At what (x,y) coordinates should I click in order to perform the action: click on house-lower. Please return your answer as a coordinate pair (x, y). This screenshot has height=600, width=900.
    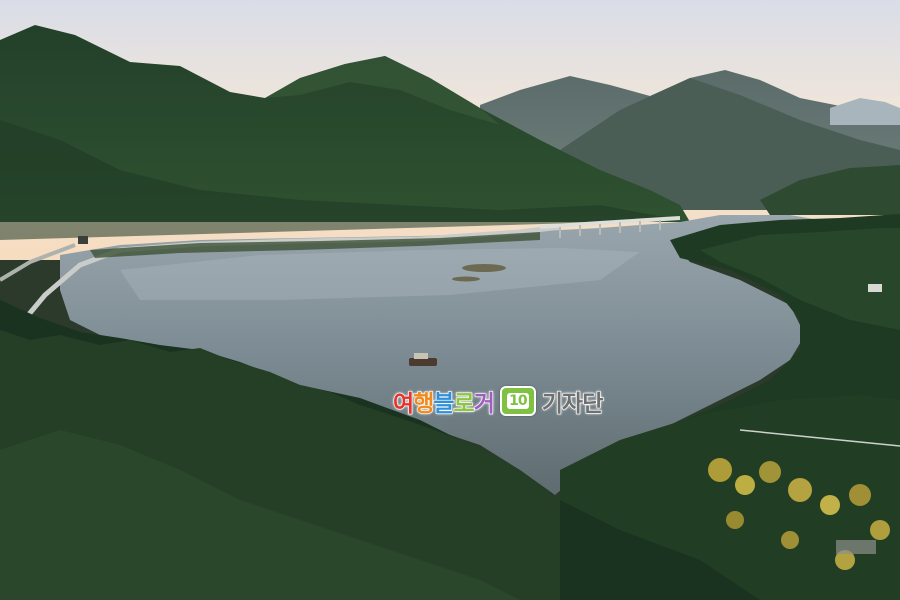
    Looking at the image, I should click on (856, 547).